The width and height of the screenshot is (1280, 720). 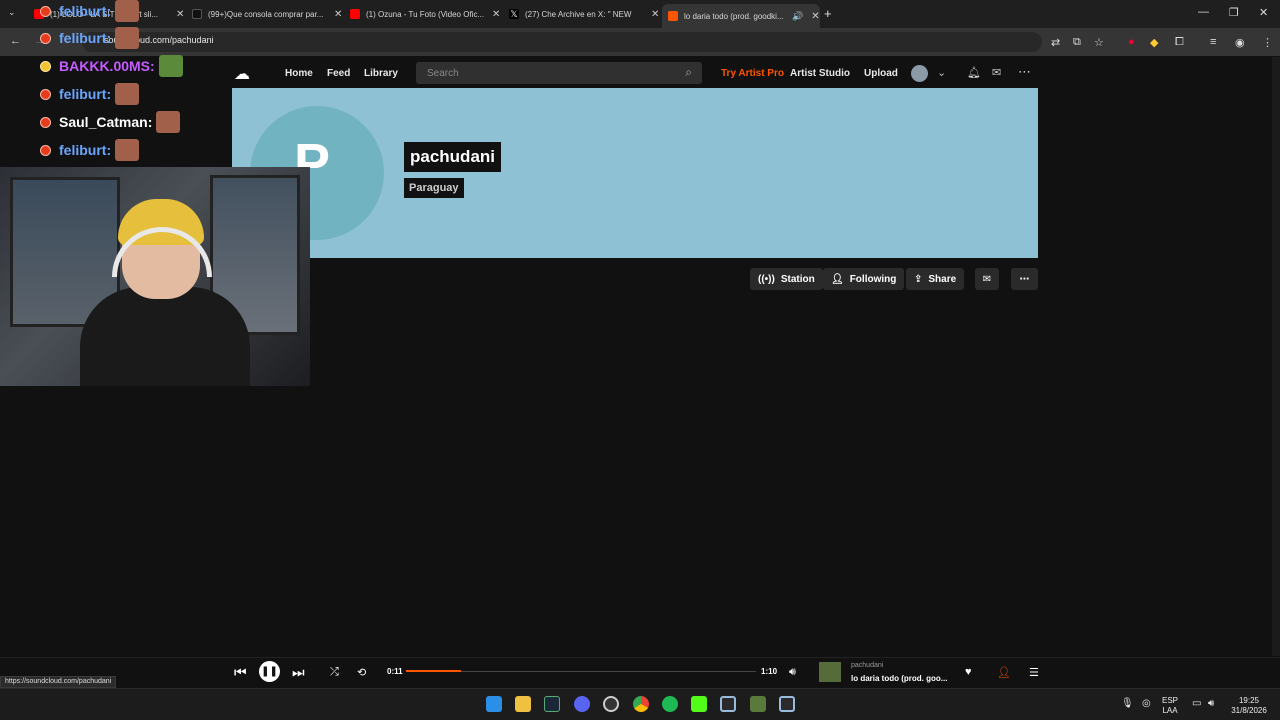 What do you see at coordinates (240, 672) in the screenshot?
I see `previous-track-icon: ⏮` at bounding box center [240, 672].